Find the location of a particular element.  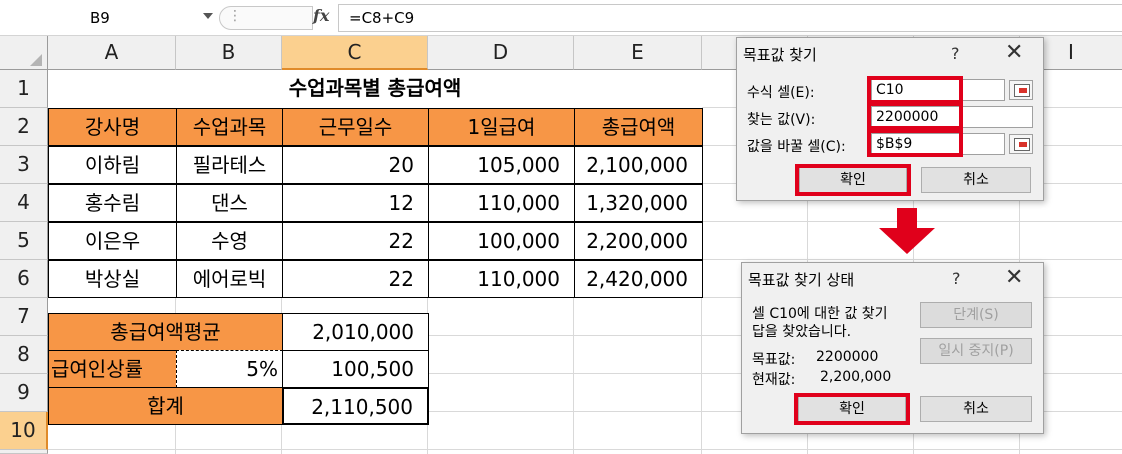

row-header-2: 2 is located at coordinates (24, 127).